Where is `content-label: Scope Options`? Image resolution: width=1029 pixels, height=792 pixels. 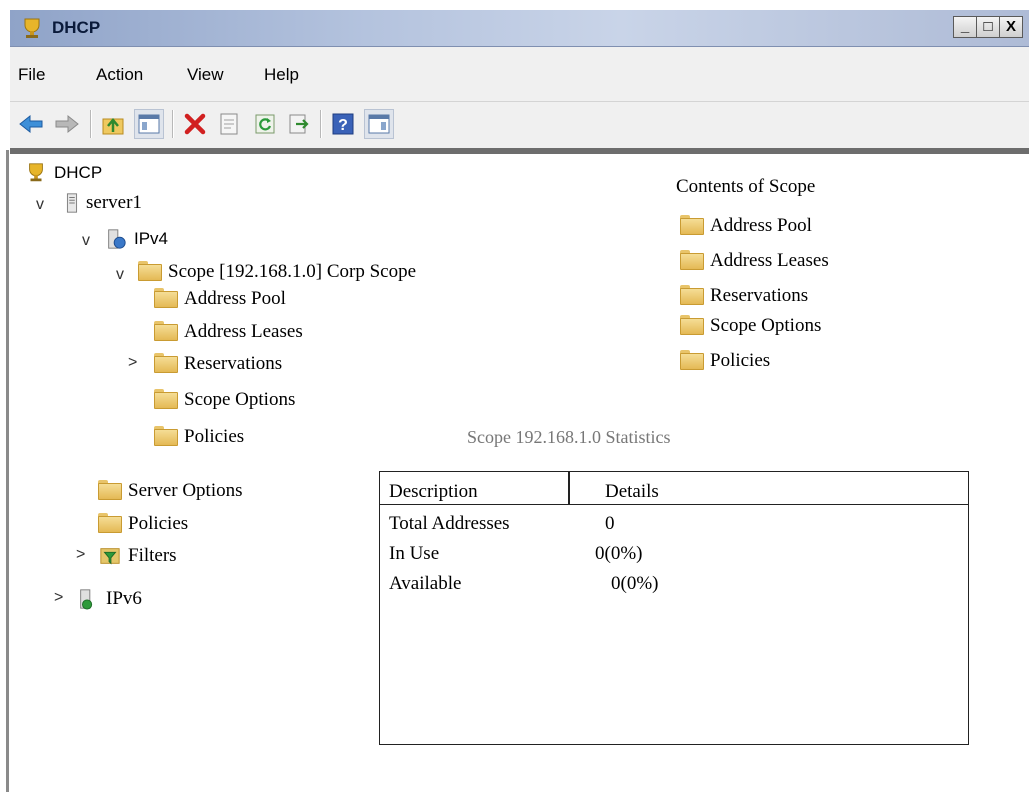 content-label: Scope Options is located at coordinates (766, 325).